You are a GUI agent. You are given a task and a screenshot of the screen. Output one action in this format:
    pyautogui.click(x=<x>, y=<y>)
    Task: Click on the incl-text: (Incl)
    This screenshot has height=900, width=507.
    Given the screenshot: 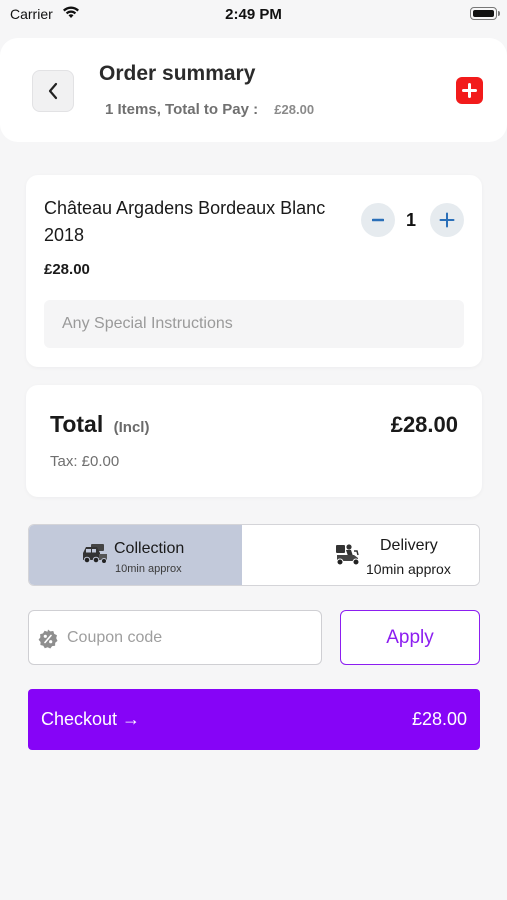 What is the action you would take?
    pyautogui.click(x=131, y=427)
    